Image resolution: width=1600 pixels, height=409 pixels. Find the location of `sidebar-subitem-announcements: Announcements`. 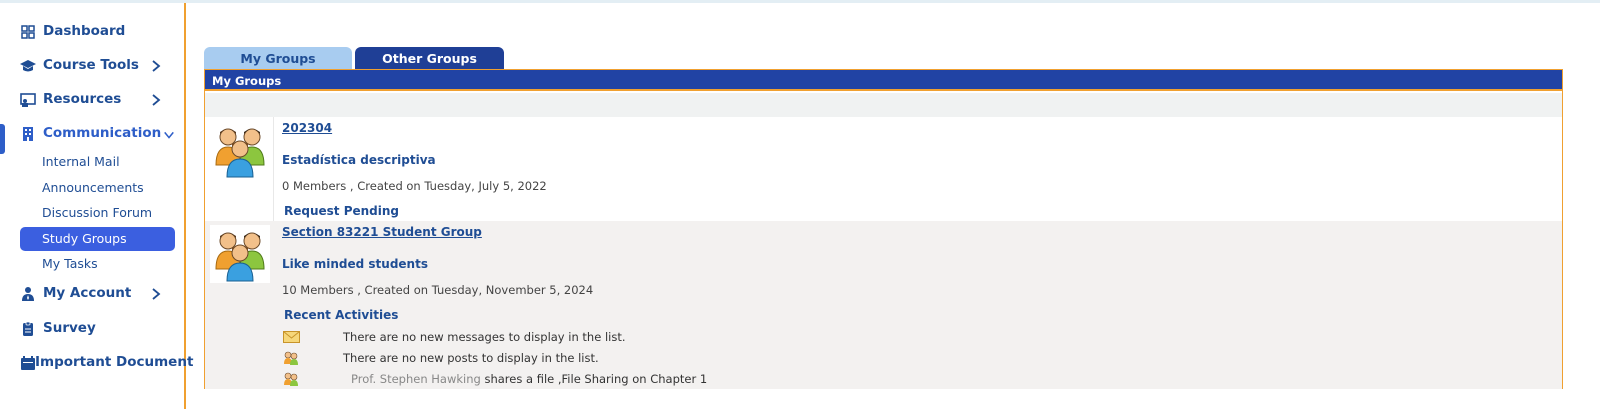

sidebar-subitem-announcements: Announcements is located at coordinates (97, 188).